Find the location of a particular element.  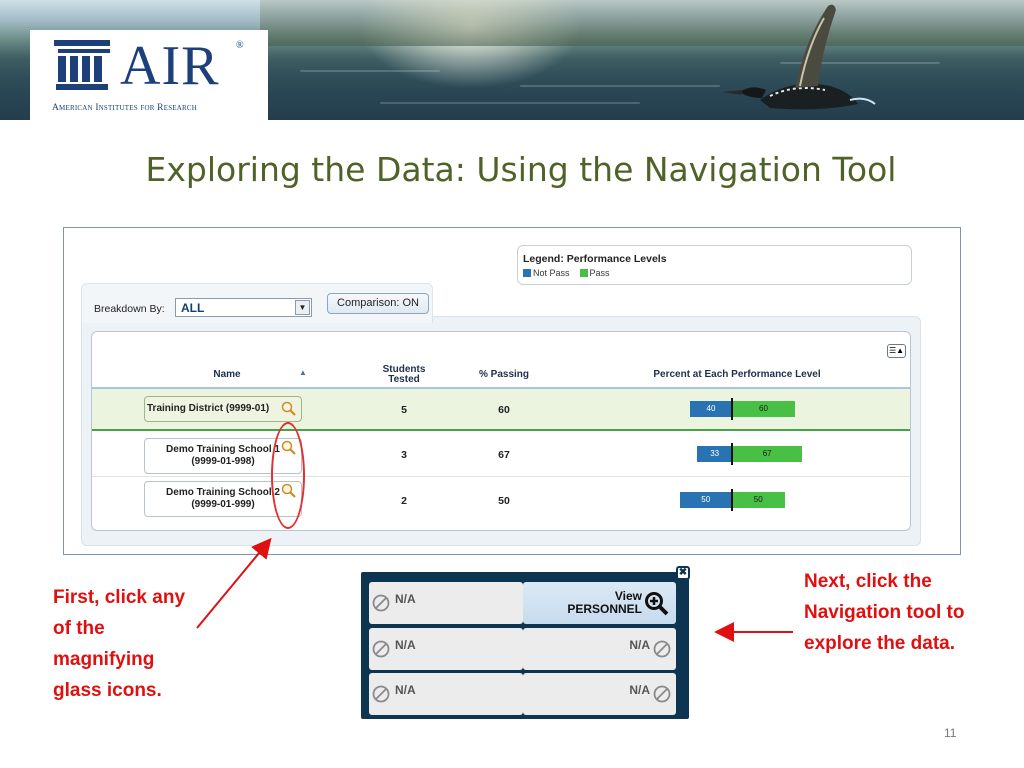

arrow-to-magnifier is located at coordinates (234, 583).